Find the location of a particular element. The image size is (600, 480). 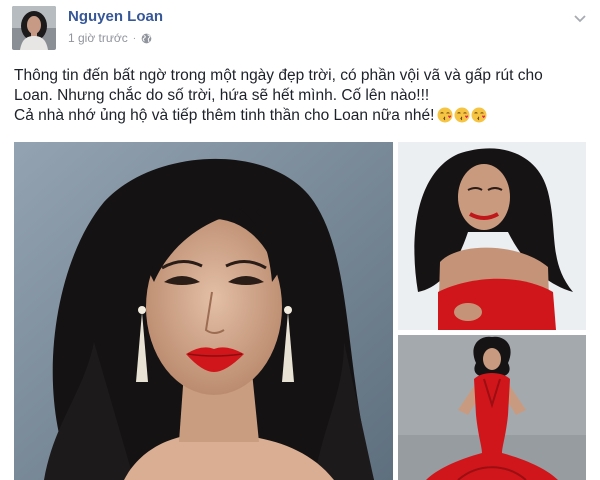

chevron-down-icon is located at coordinates (580, 16).